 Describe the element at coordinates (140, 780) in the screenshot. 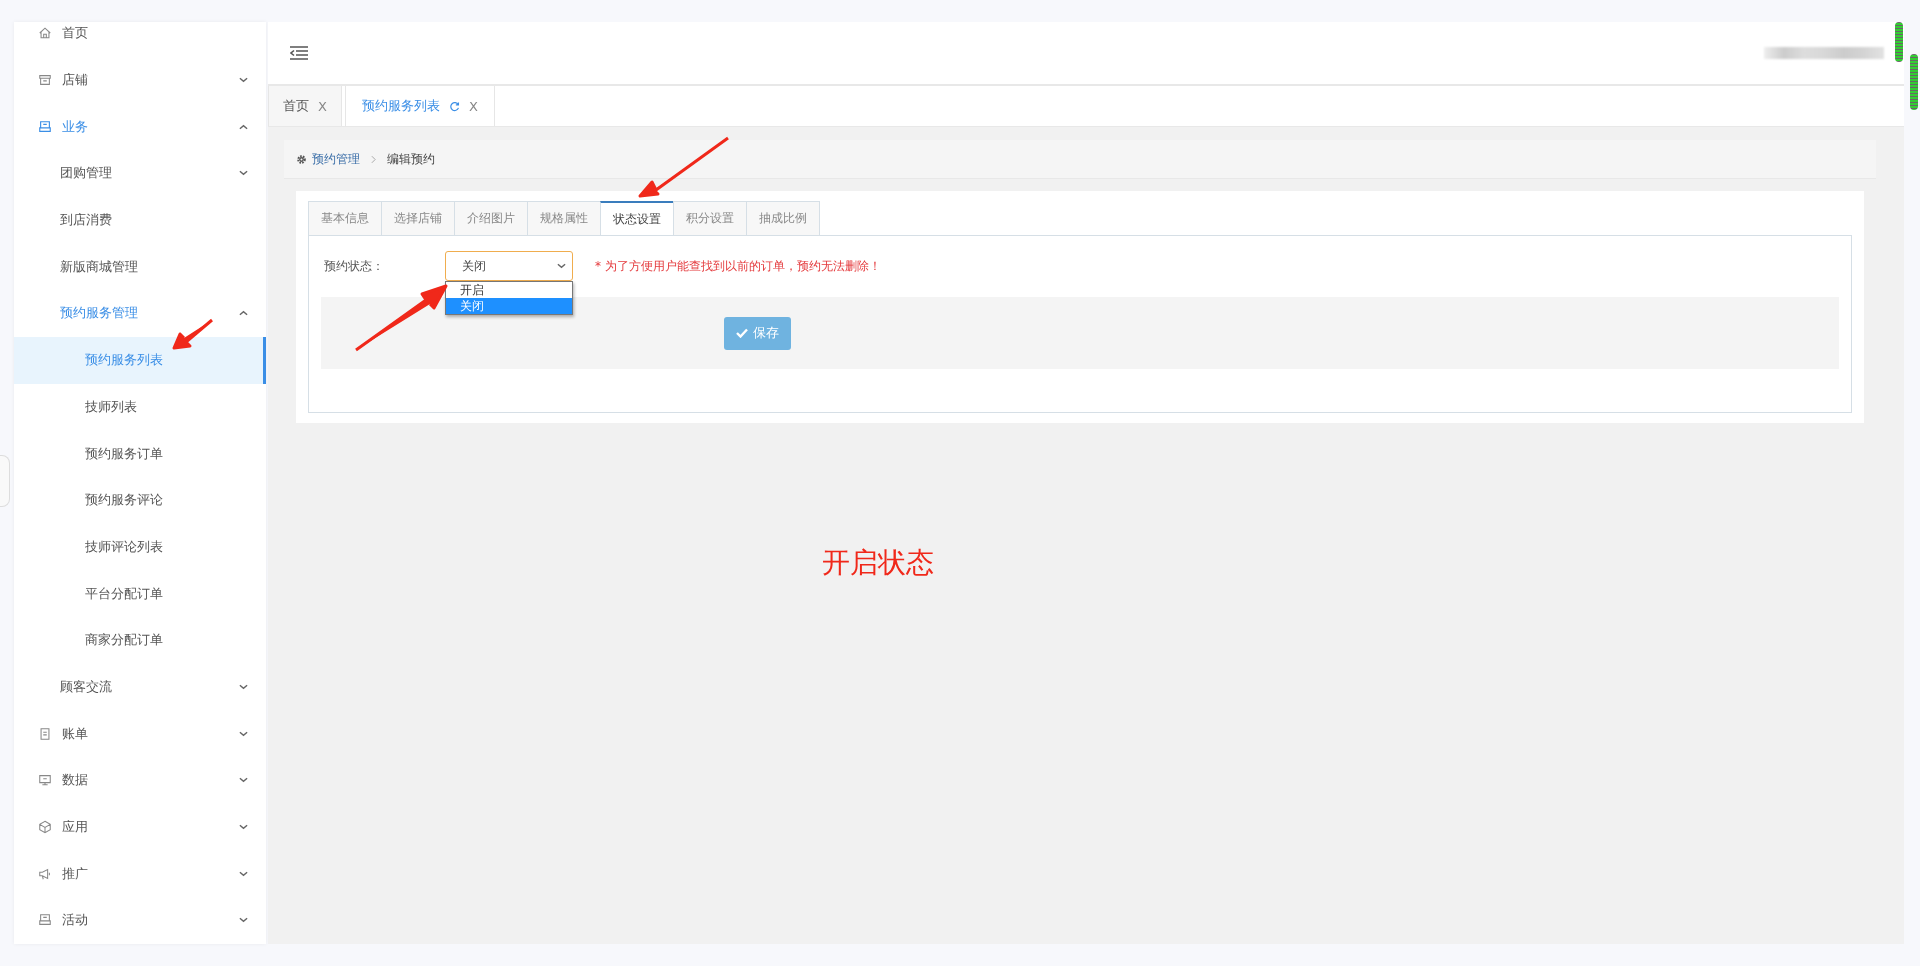

I see `sidebar-item: 数据` at that location.